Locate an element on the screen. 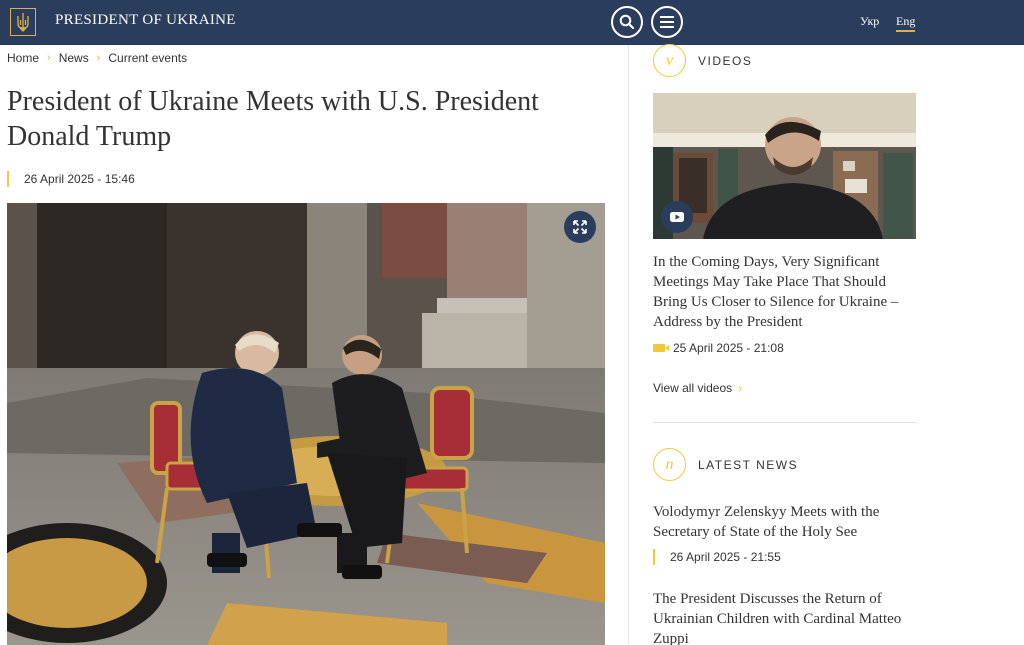 The width and height of the screenshot is (1024, 645). menu-button is located at coordinates (667, 22).